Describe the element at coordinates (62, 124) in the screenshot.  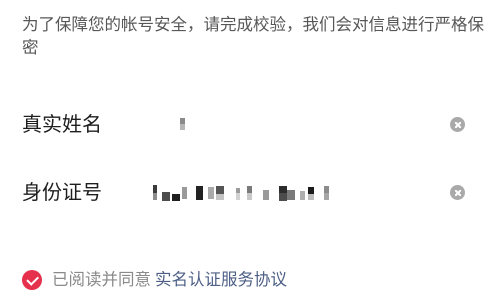
I see `name-label: 真实姓名` at that location.